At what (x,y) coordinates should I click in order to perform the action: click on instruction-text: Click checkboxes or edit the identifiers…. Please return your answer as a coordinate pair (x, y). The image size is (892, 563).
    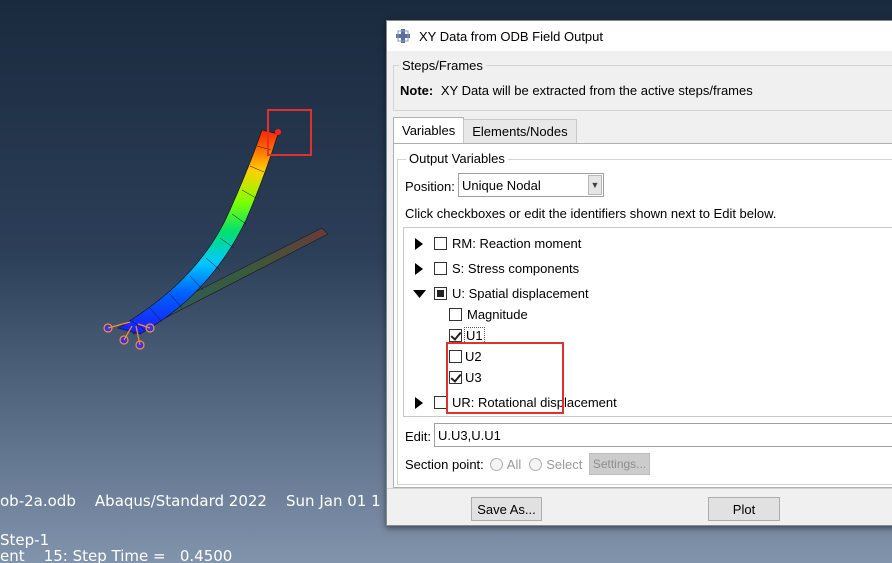
    Looking at the image, I should click on (591, 213).